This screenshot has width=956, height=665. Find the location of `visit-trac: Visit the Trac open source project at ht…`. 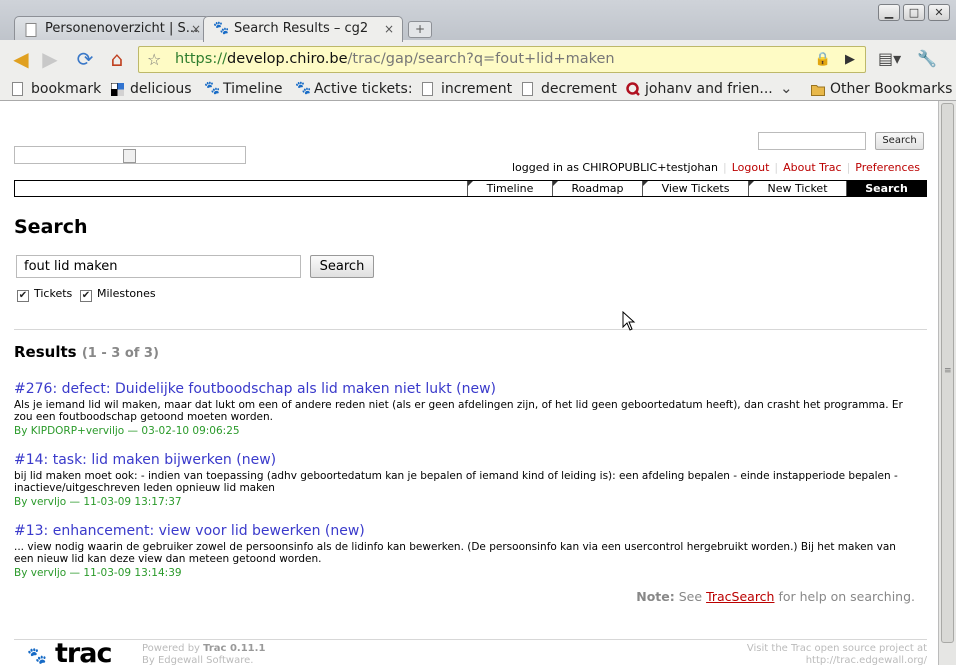

visit-trac: Visit the Trac open source project at ht… is located at coordinates (836, 654).